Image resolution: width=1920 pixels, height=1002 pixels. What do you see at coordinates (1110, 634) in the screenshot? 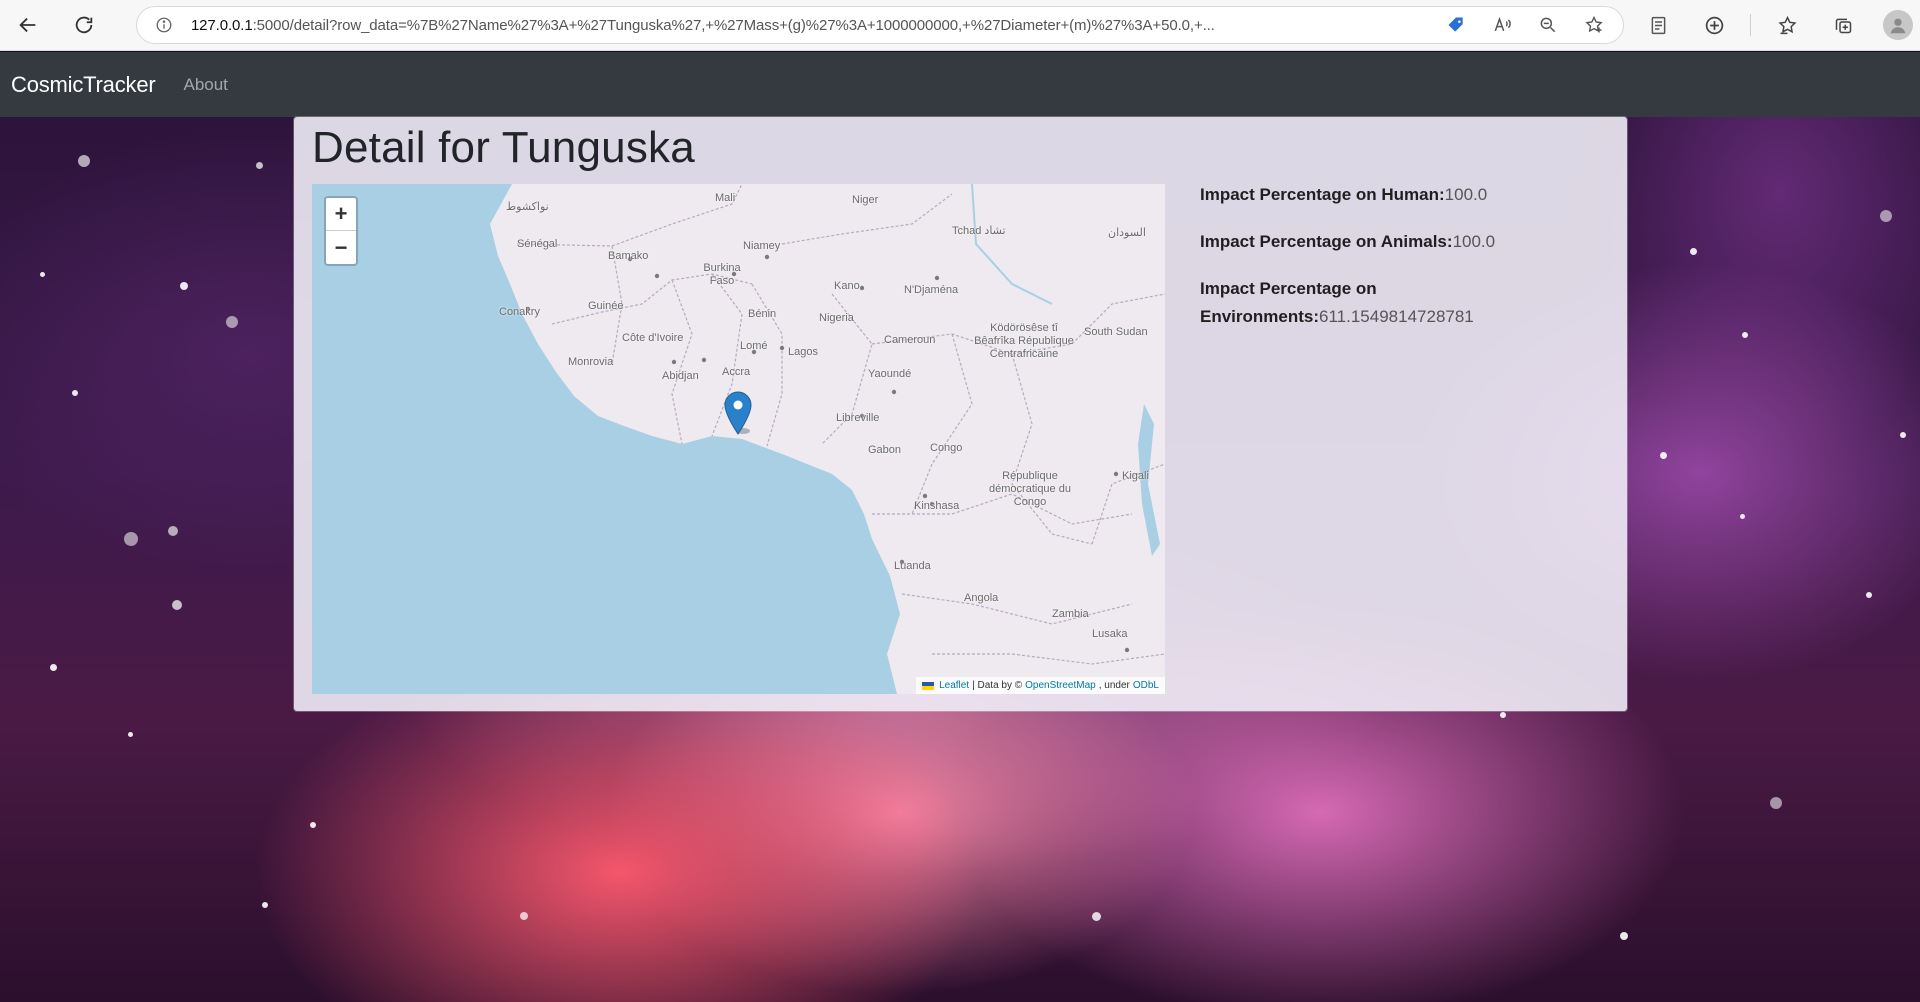
I see `map-label: Lusaka` at bounding box center [1110, 634].